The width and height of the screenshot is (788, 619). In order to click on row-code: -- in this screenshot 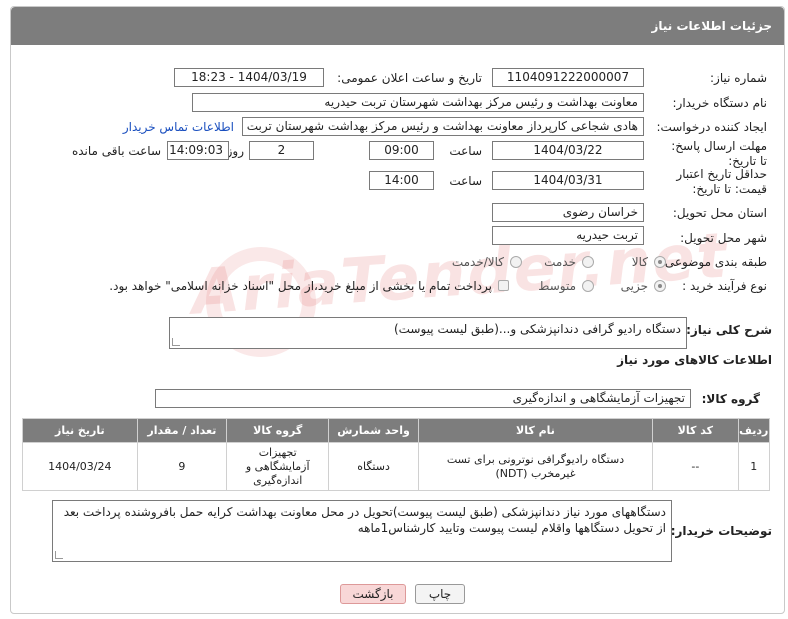, I will do `click(695, 466)`.